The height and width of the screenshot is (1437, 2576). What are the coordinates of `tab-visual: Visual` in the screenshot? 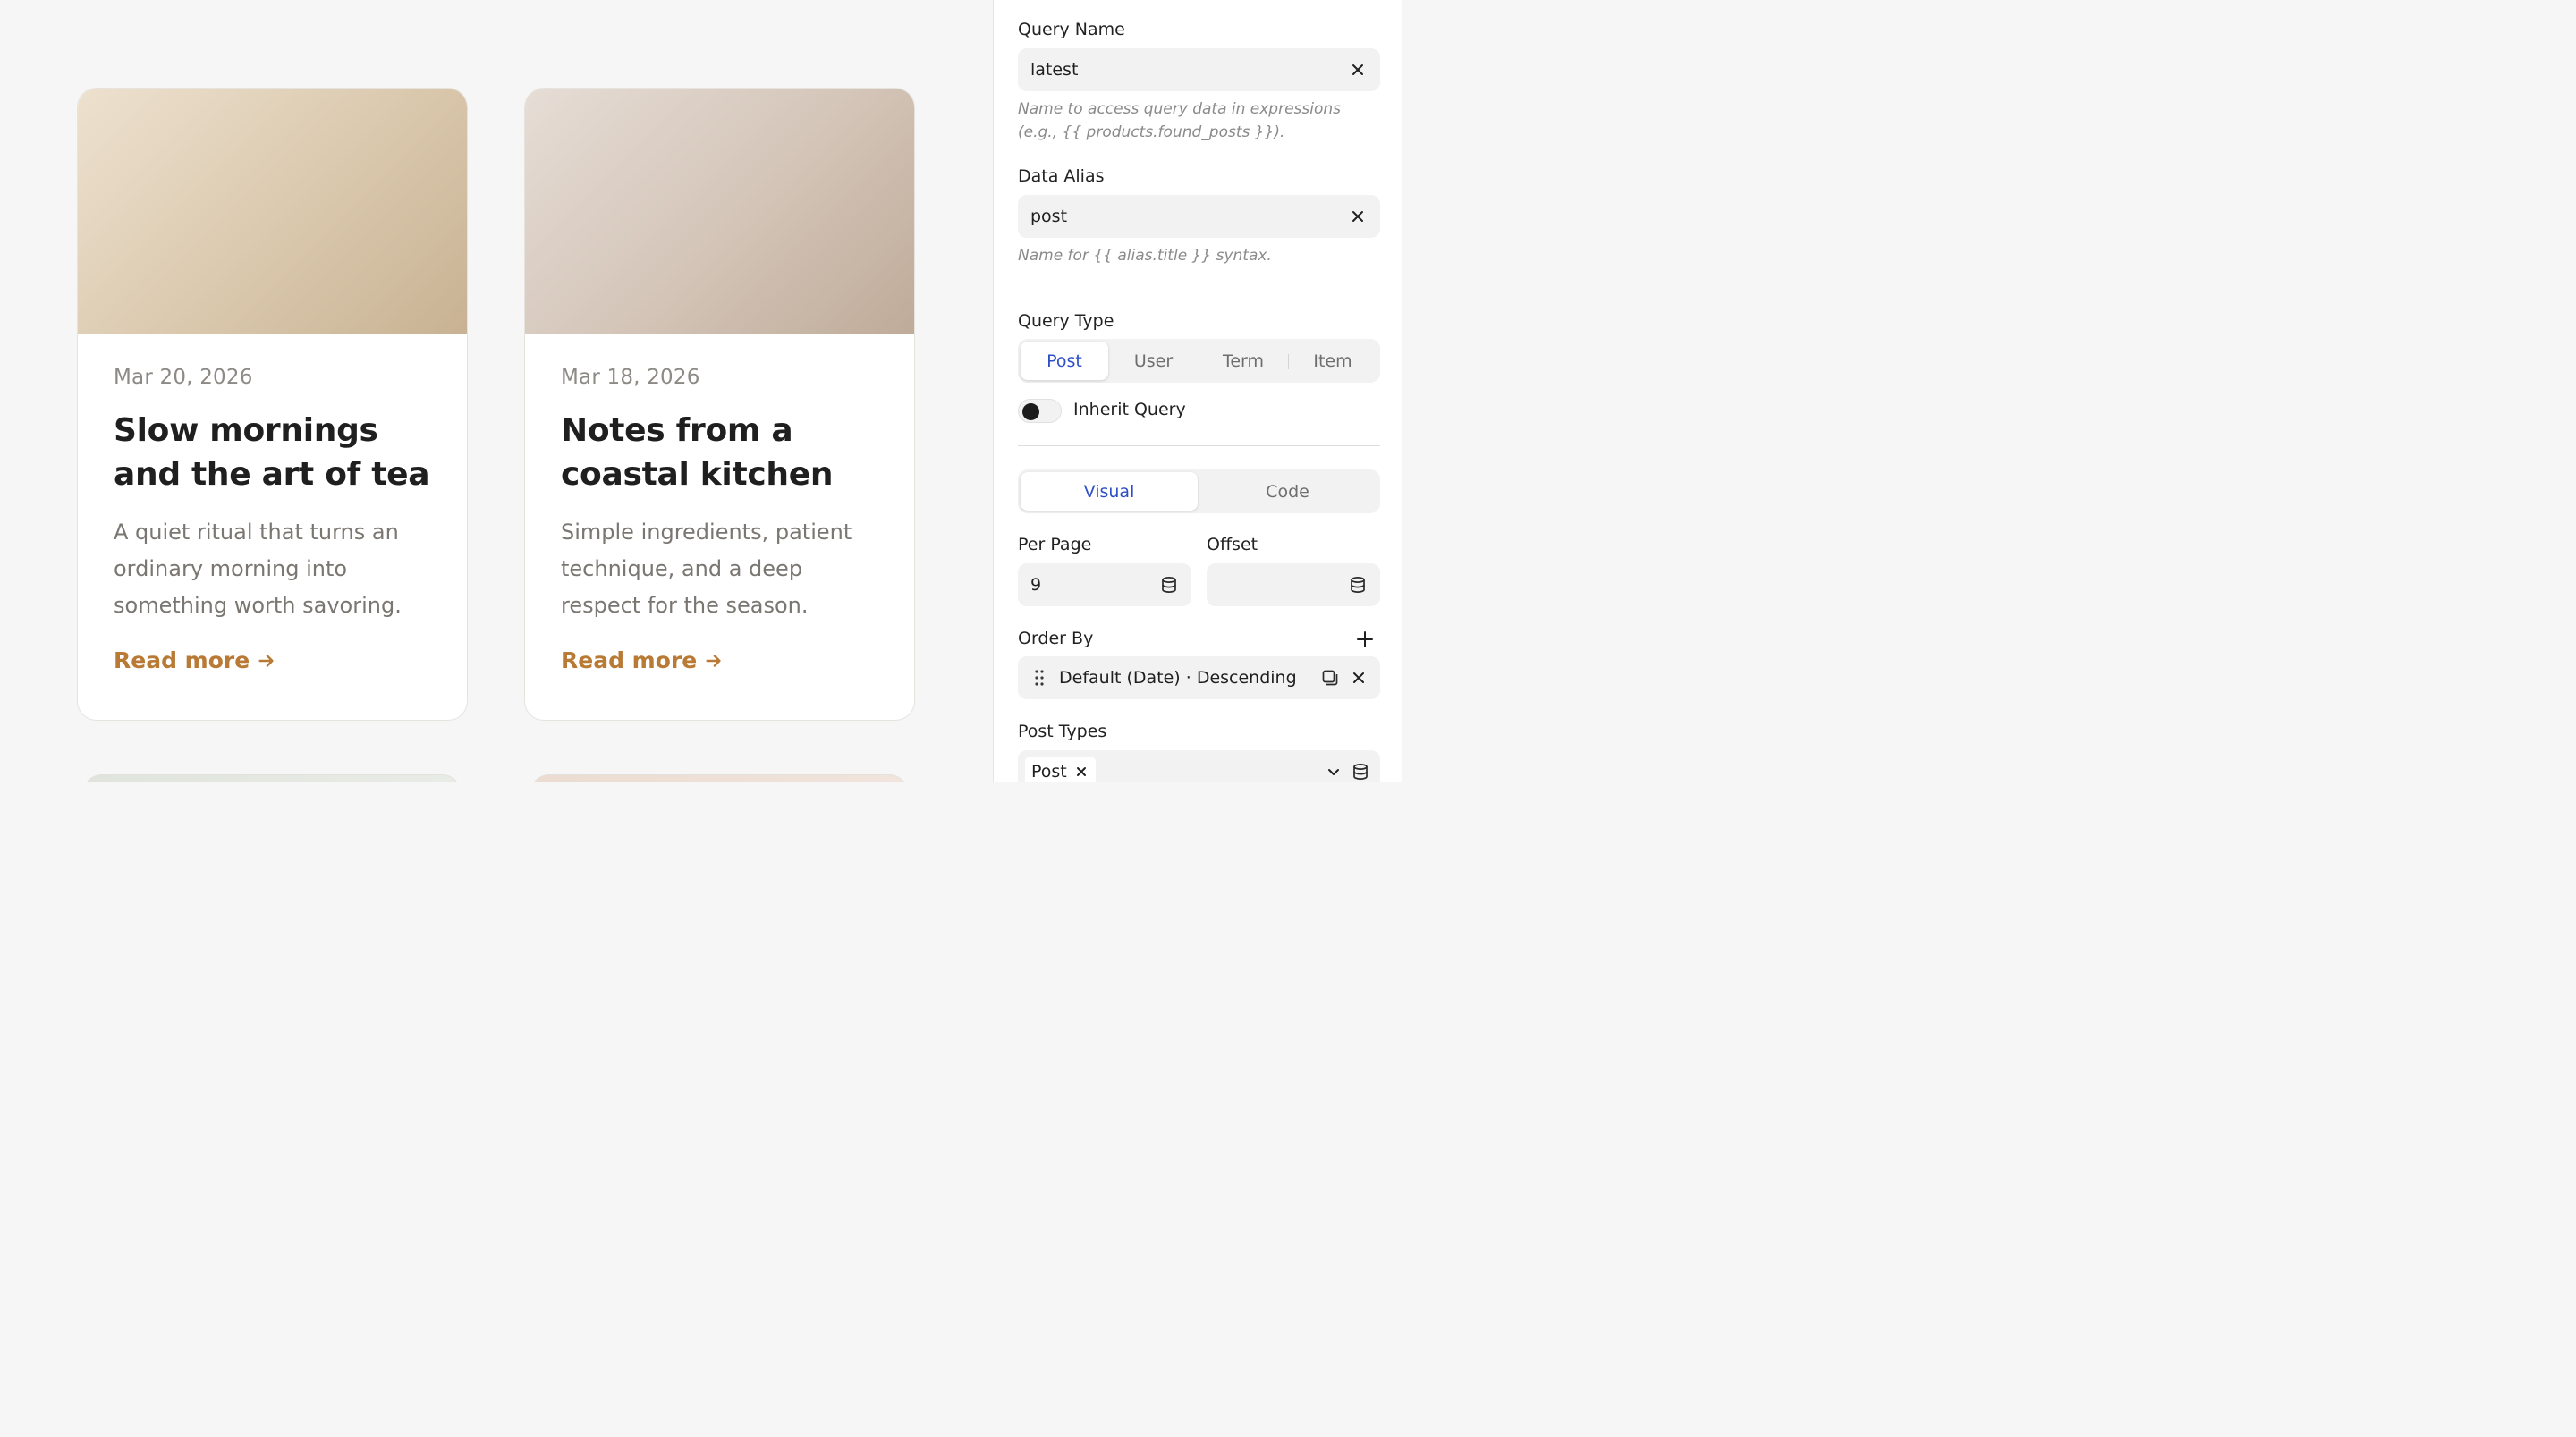 It's located at (1109, 492).